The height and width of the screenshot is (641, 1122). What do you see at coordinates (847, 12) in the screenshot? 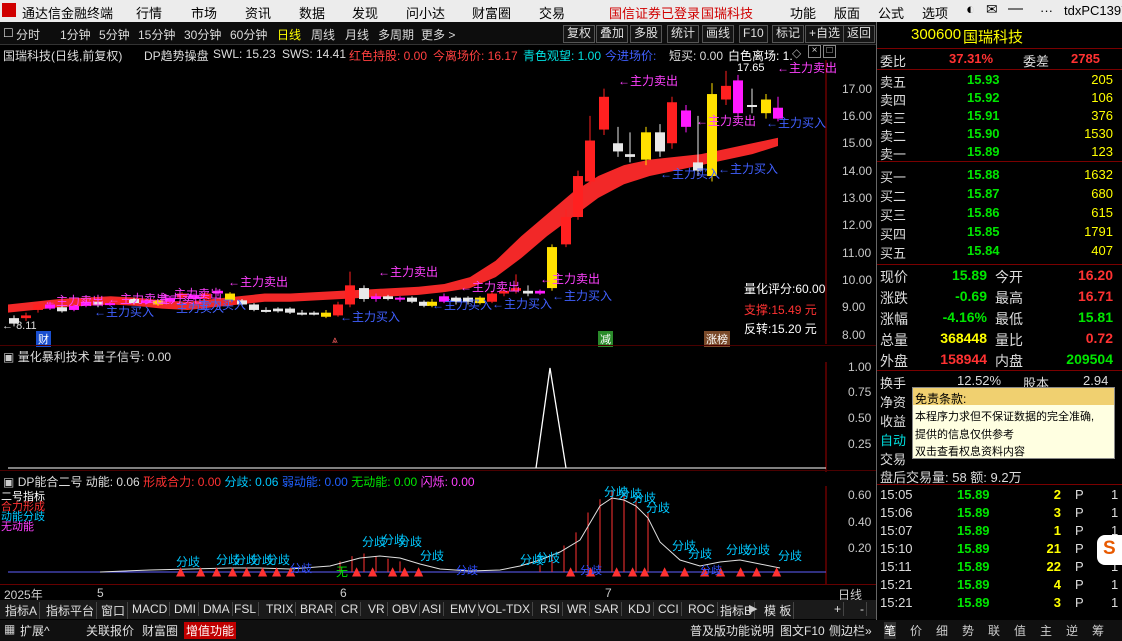
I see `menu-banmian: 版面` at bounding box center [847, 12].